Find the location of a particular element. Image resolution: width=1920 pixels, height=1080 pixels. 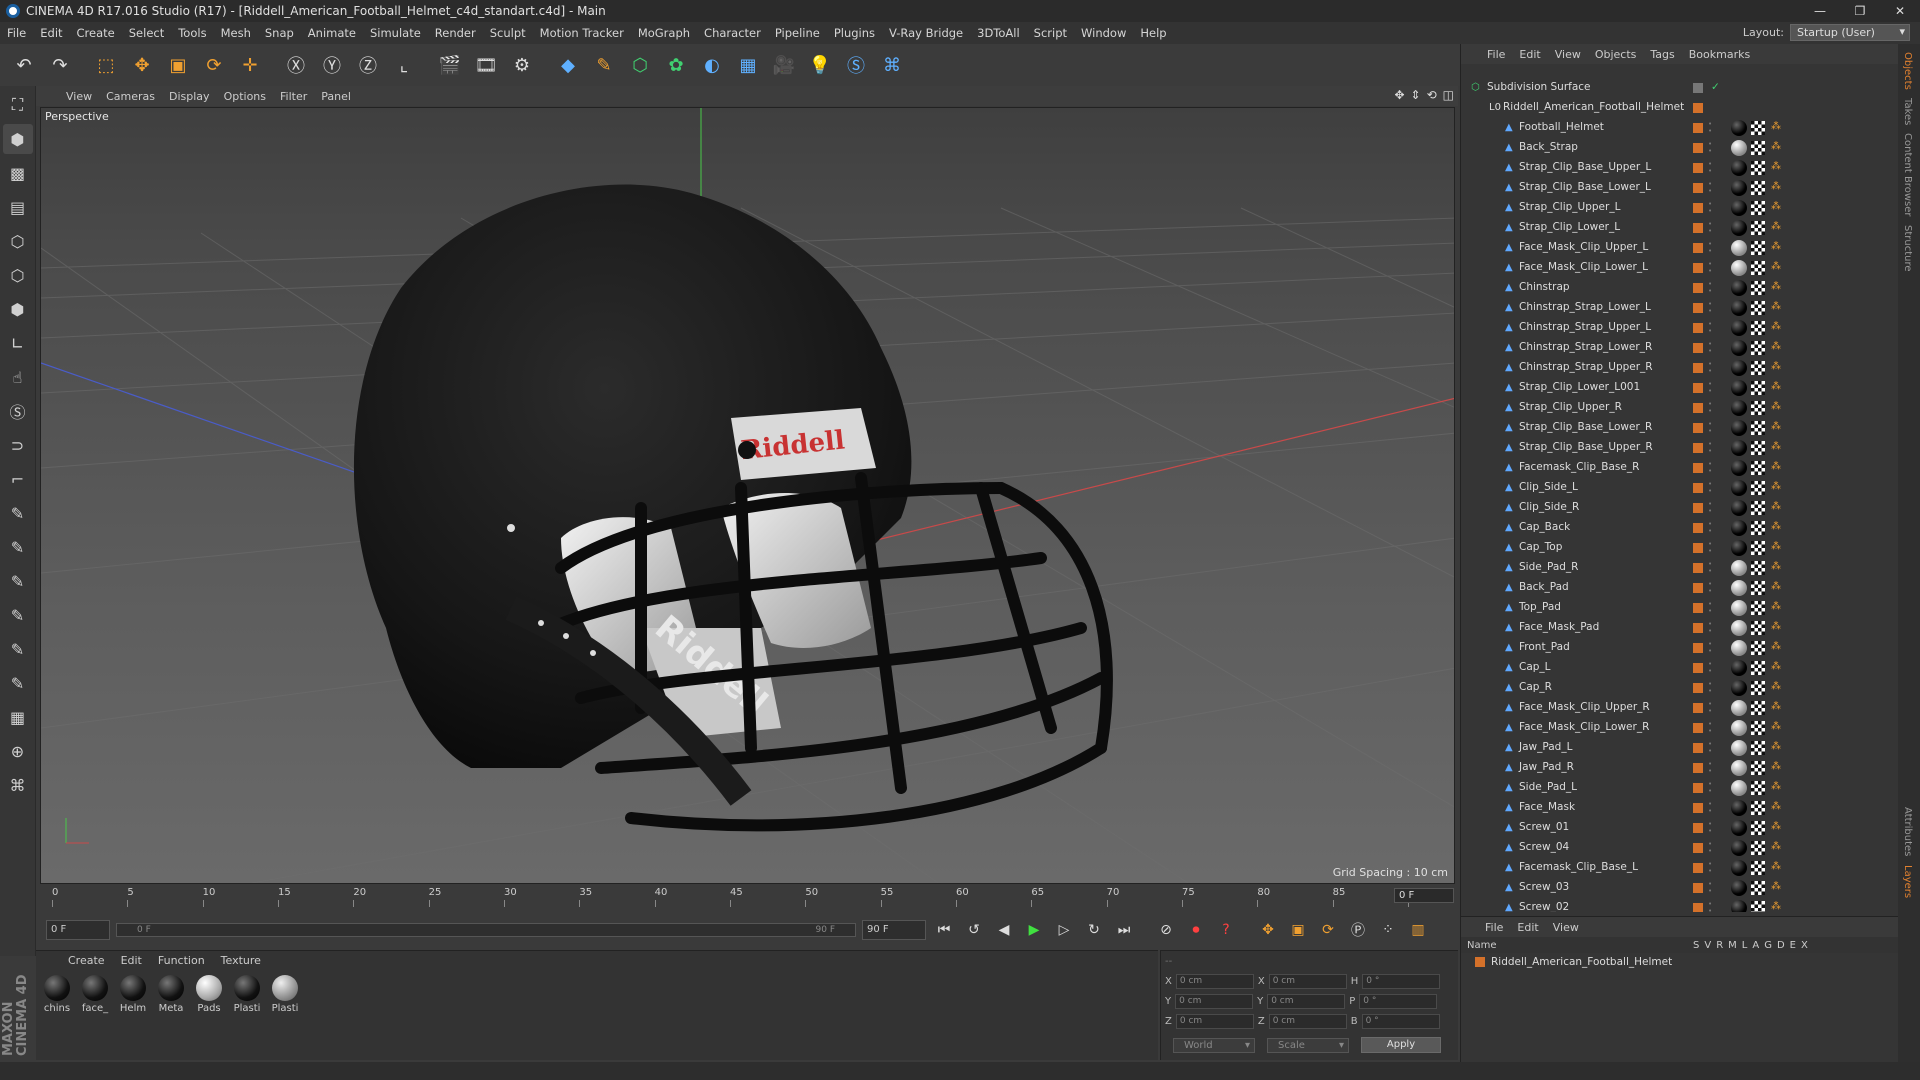

render-view-icon: 🎬 is located at coordinates (450, 65).